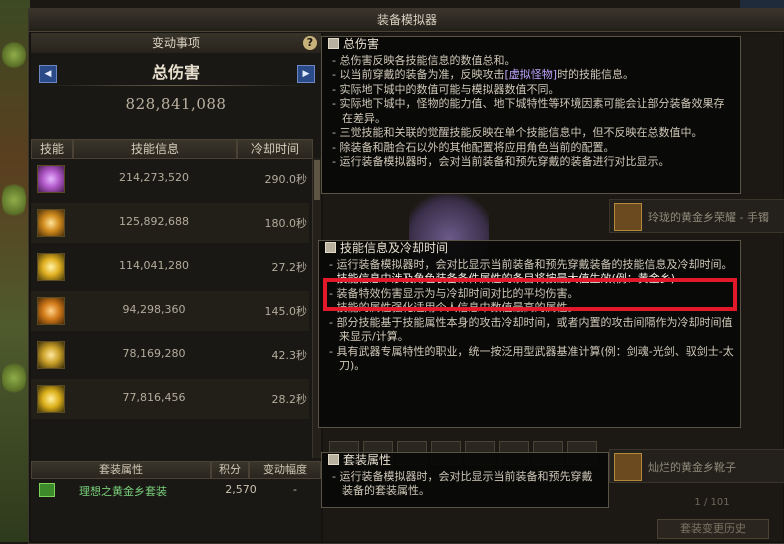  Describe the element at coordinates (692, 467) in the screenshot. I see `item-name: 灿烂的黄金乡靴子` at that location.